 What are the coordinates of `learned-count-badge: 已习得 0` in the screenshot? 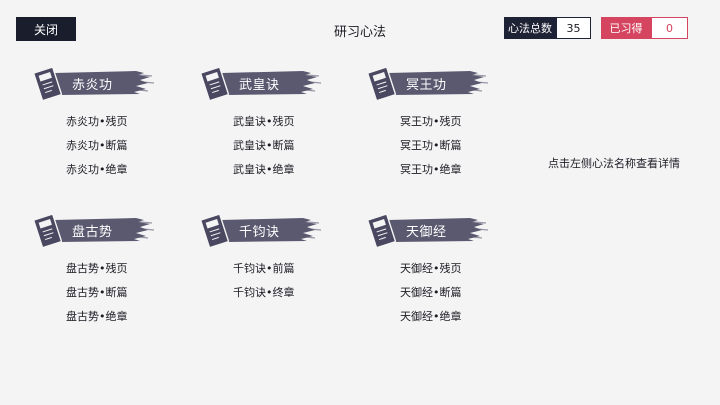 It's located at (644, 28).